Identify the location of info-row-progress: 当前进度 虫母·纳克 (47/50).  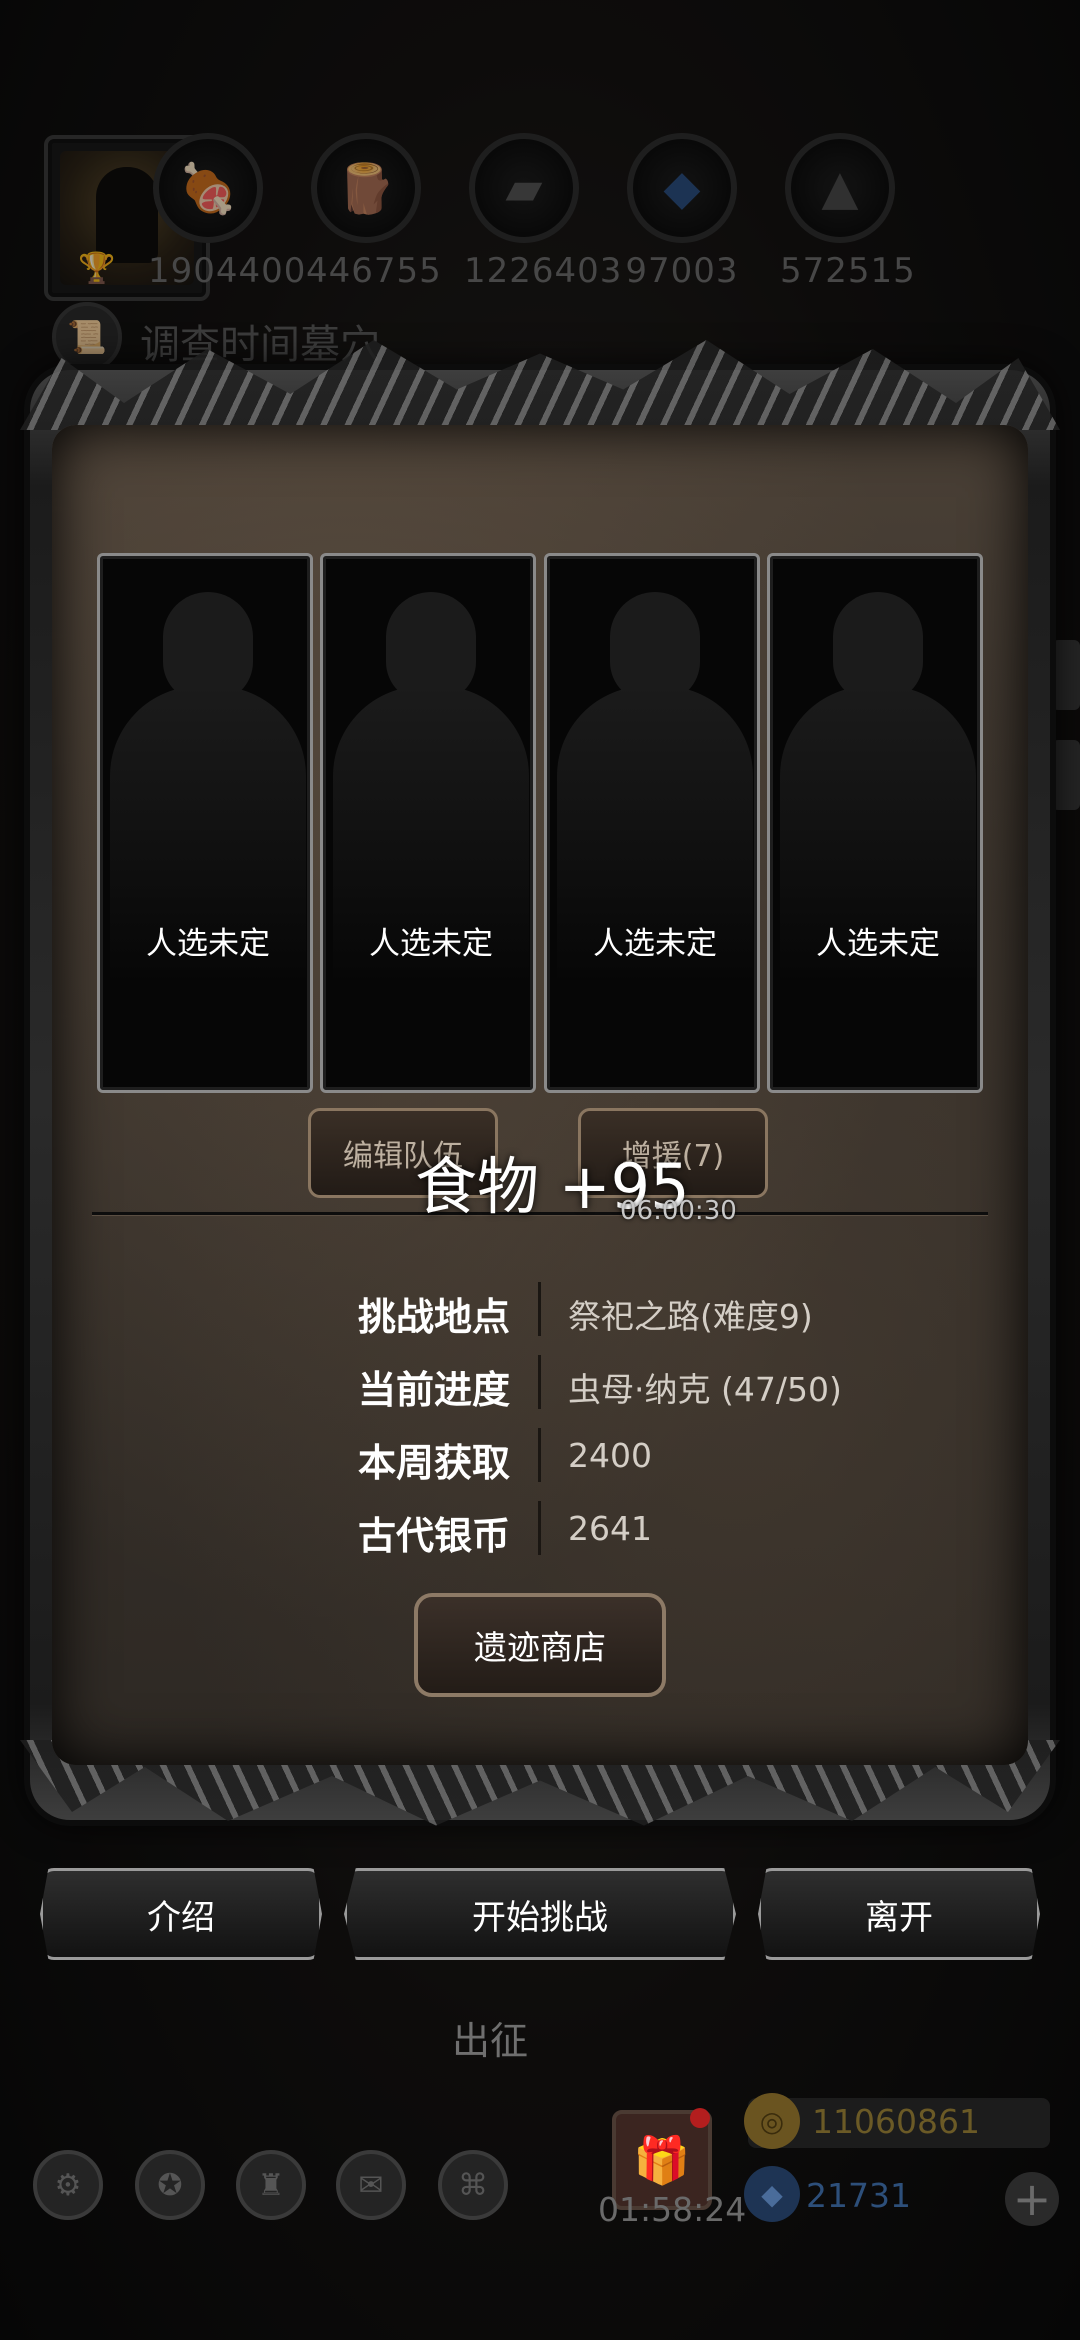
(540, 1383).